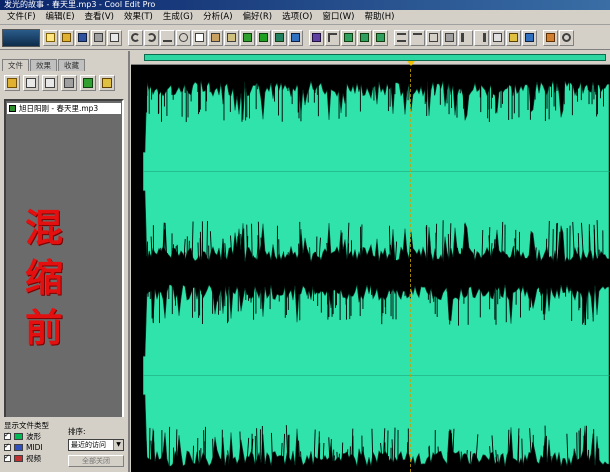 The height and width of the screenshot is (472, 610). I want to click on save-icon, so click(82, 37).